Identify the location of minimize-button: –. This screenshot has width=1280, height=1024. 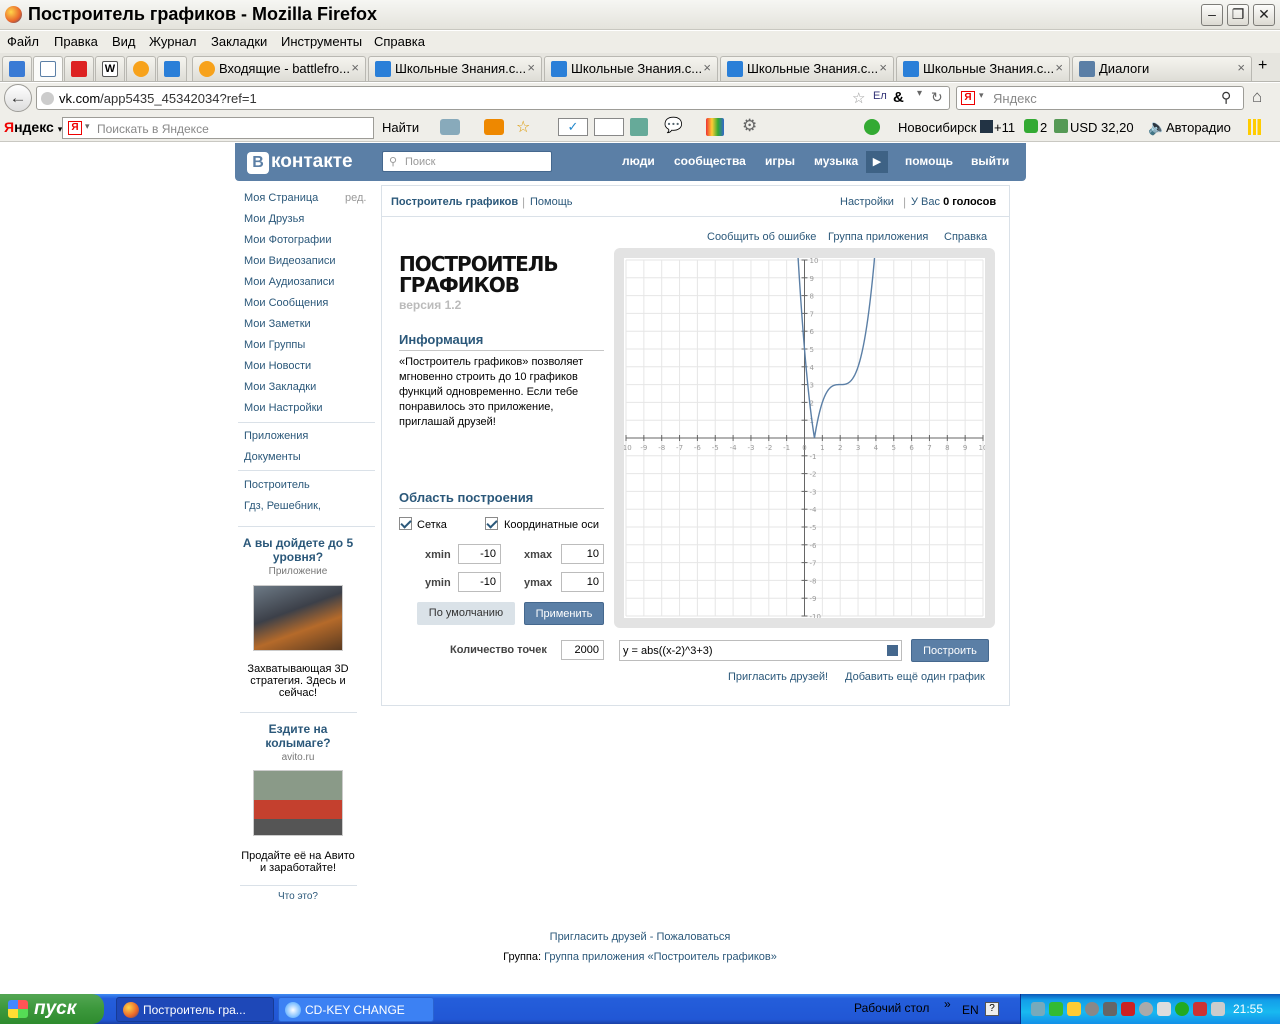
(1212, 15).